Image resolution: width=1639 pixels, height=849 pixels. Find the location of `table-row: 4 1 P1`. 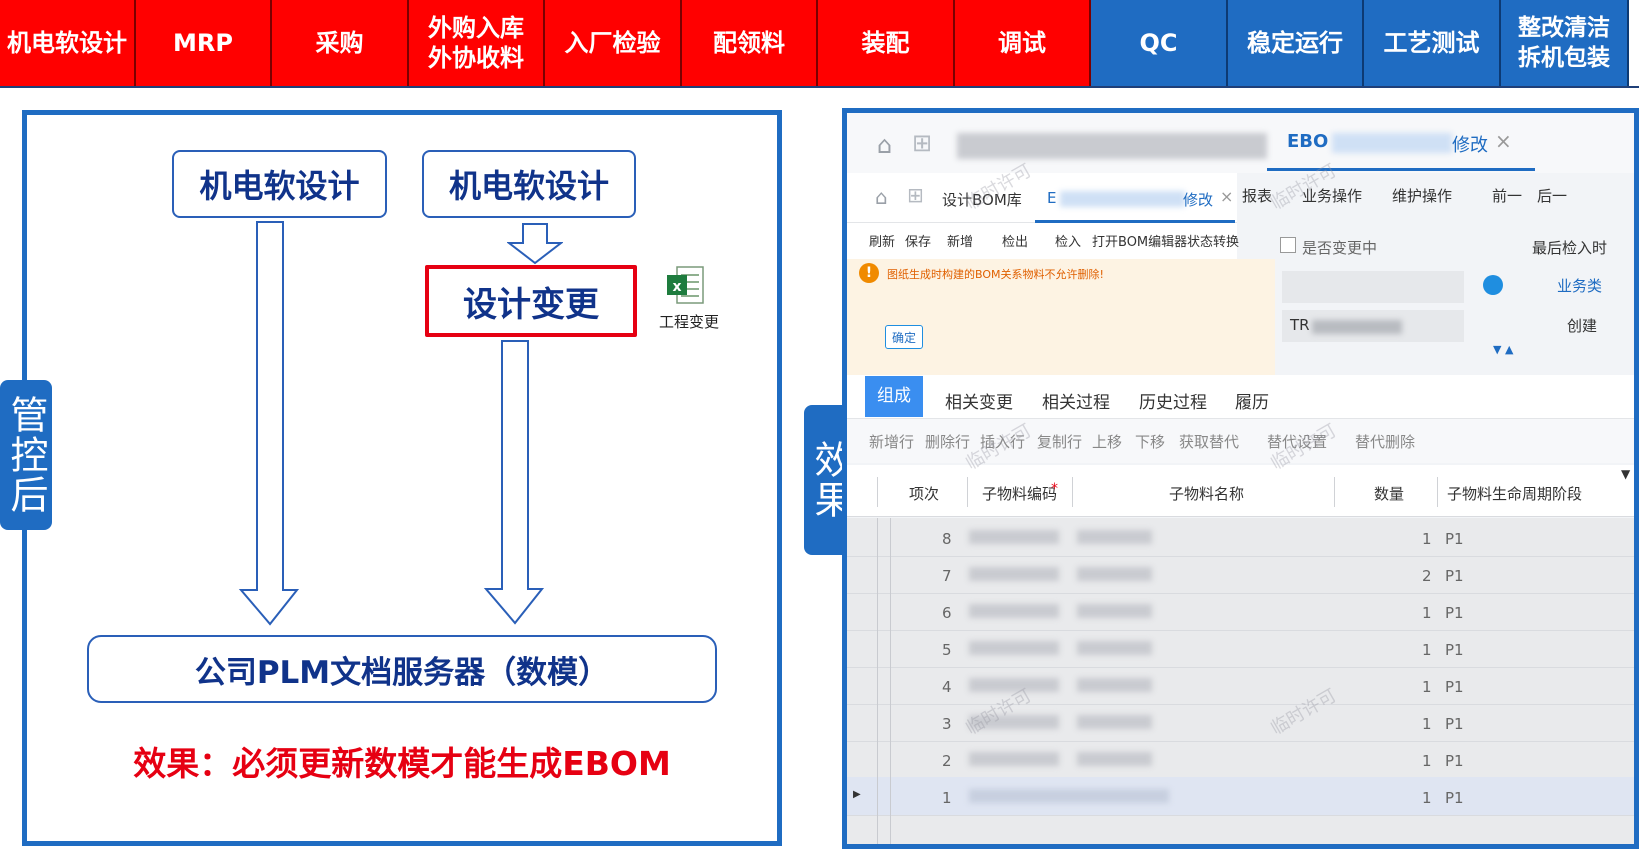

table-row: 4 1 P1 is located at coordinates (1240, 685).